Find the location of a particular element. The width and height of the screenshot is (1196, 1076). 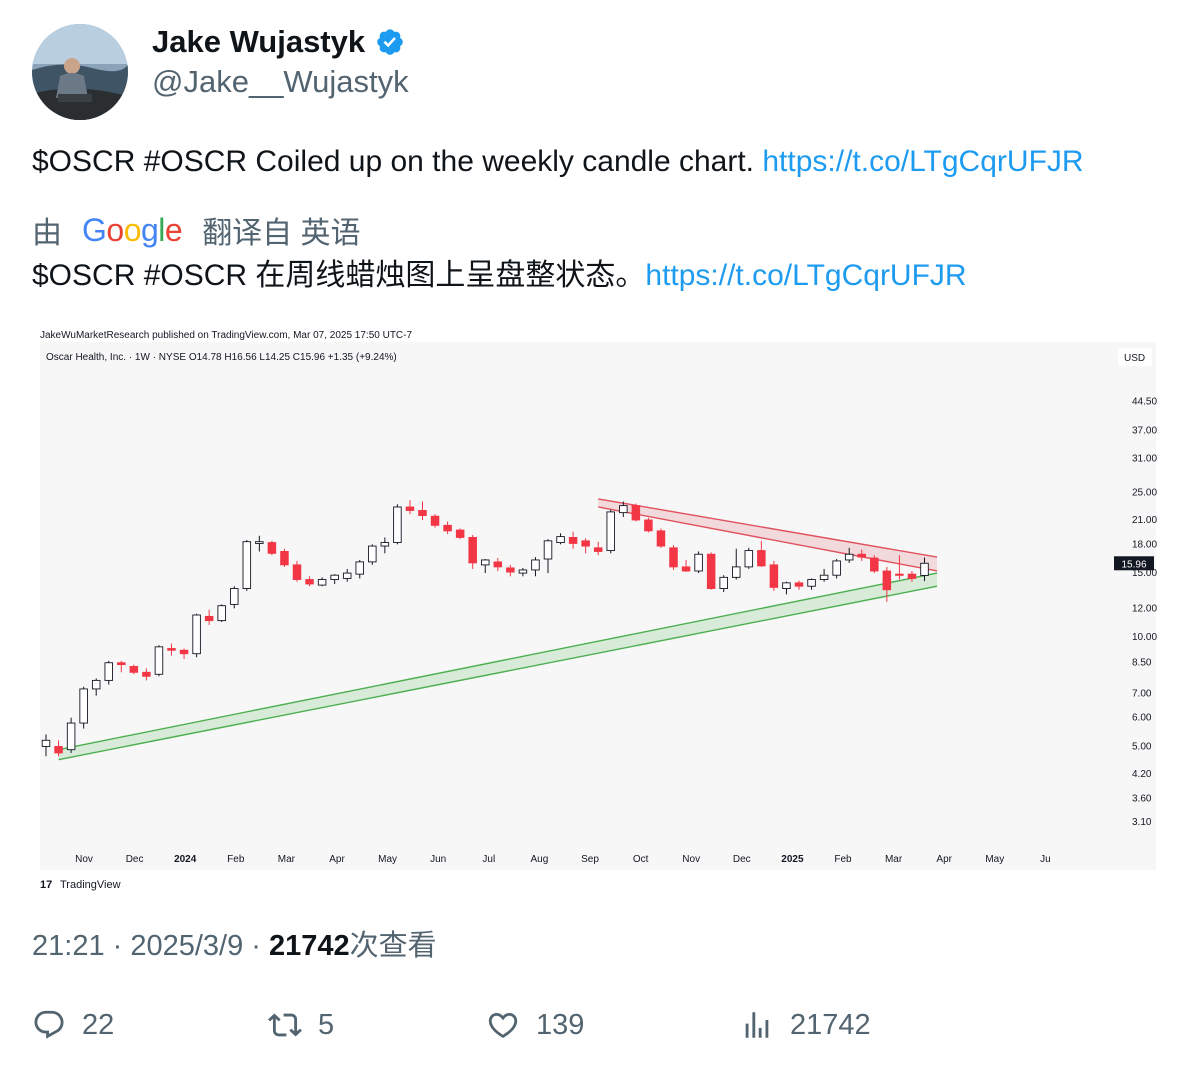

translation-attribution: 由 Google 翻译自 英语 is located at coordinates (196, 230).